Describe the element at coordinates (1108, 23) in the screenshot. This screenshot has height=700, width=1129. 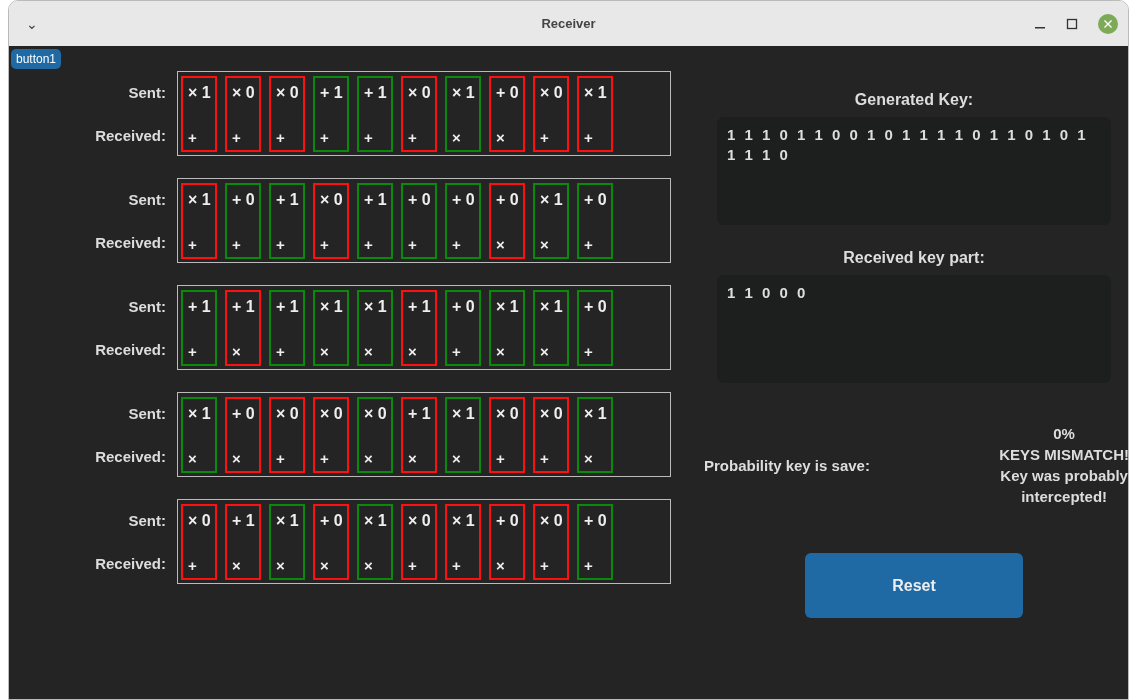
I see `close-icon` at that location.